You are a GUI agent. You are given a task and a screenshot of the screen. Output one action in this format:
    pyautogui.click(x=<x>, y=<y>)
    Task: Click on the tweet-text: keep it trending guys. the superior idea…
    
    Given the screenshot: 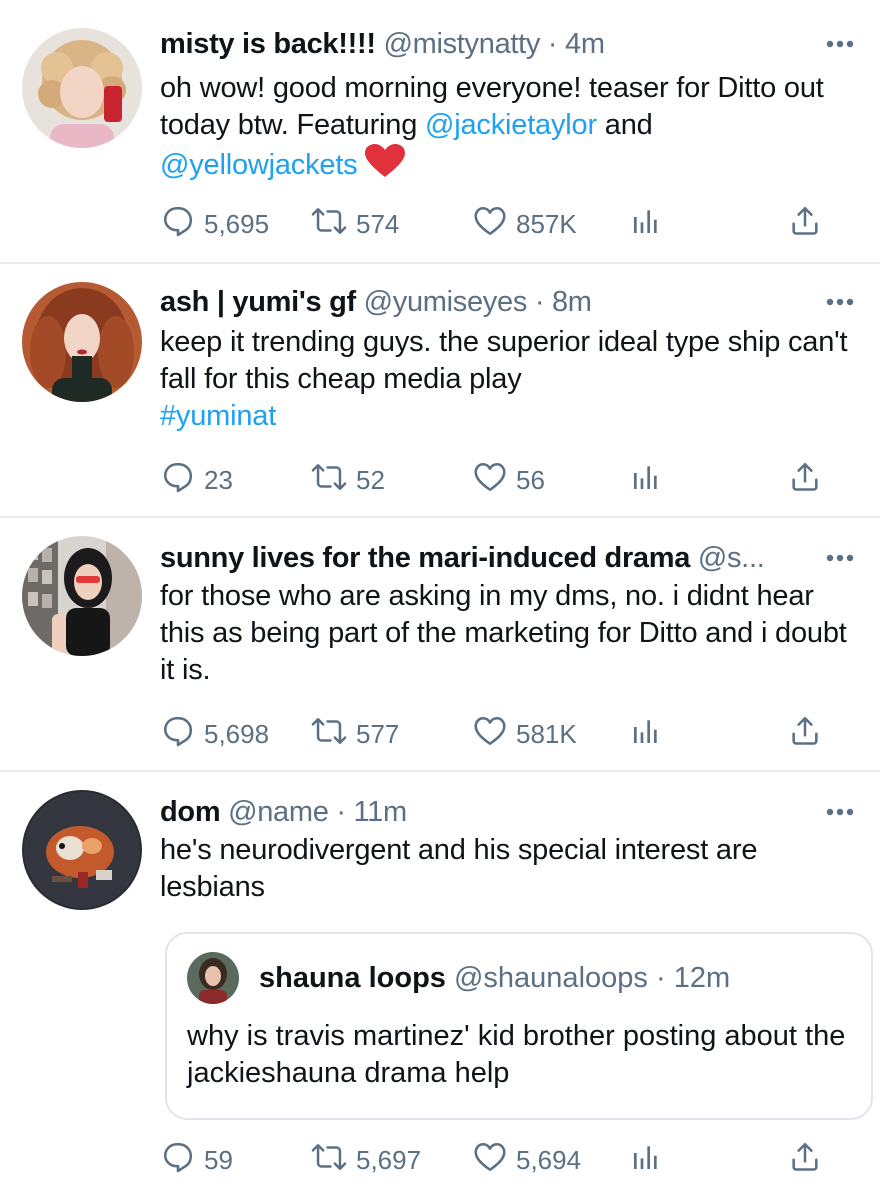 What is the action you would take?
    pyautogui.click(x=505, y=379)
    